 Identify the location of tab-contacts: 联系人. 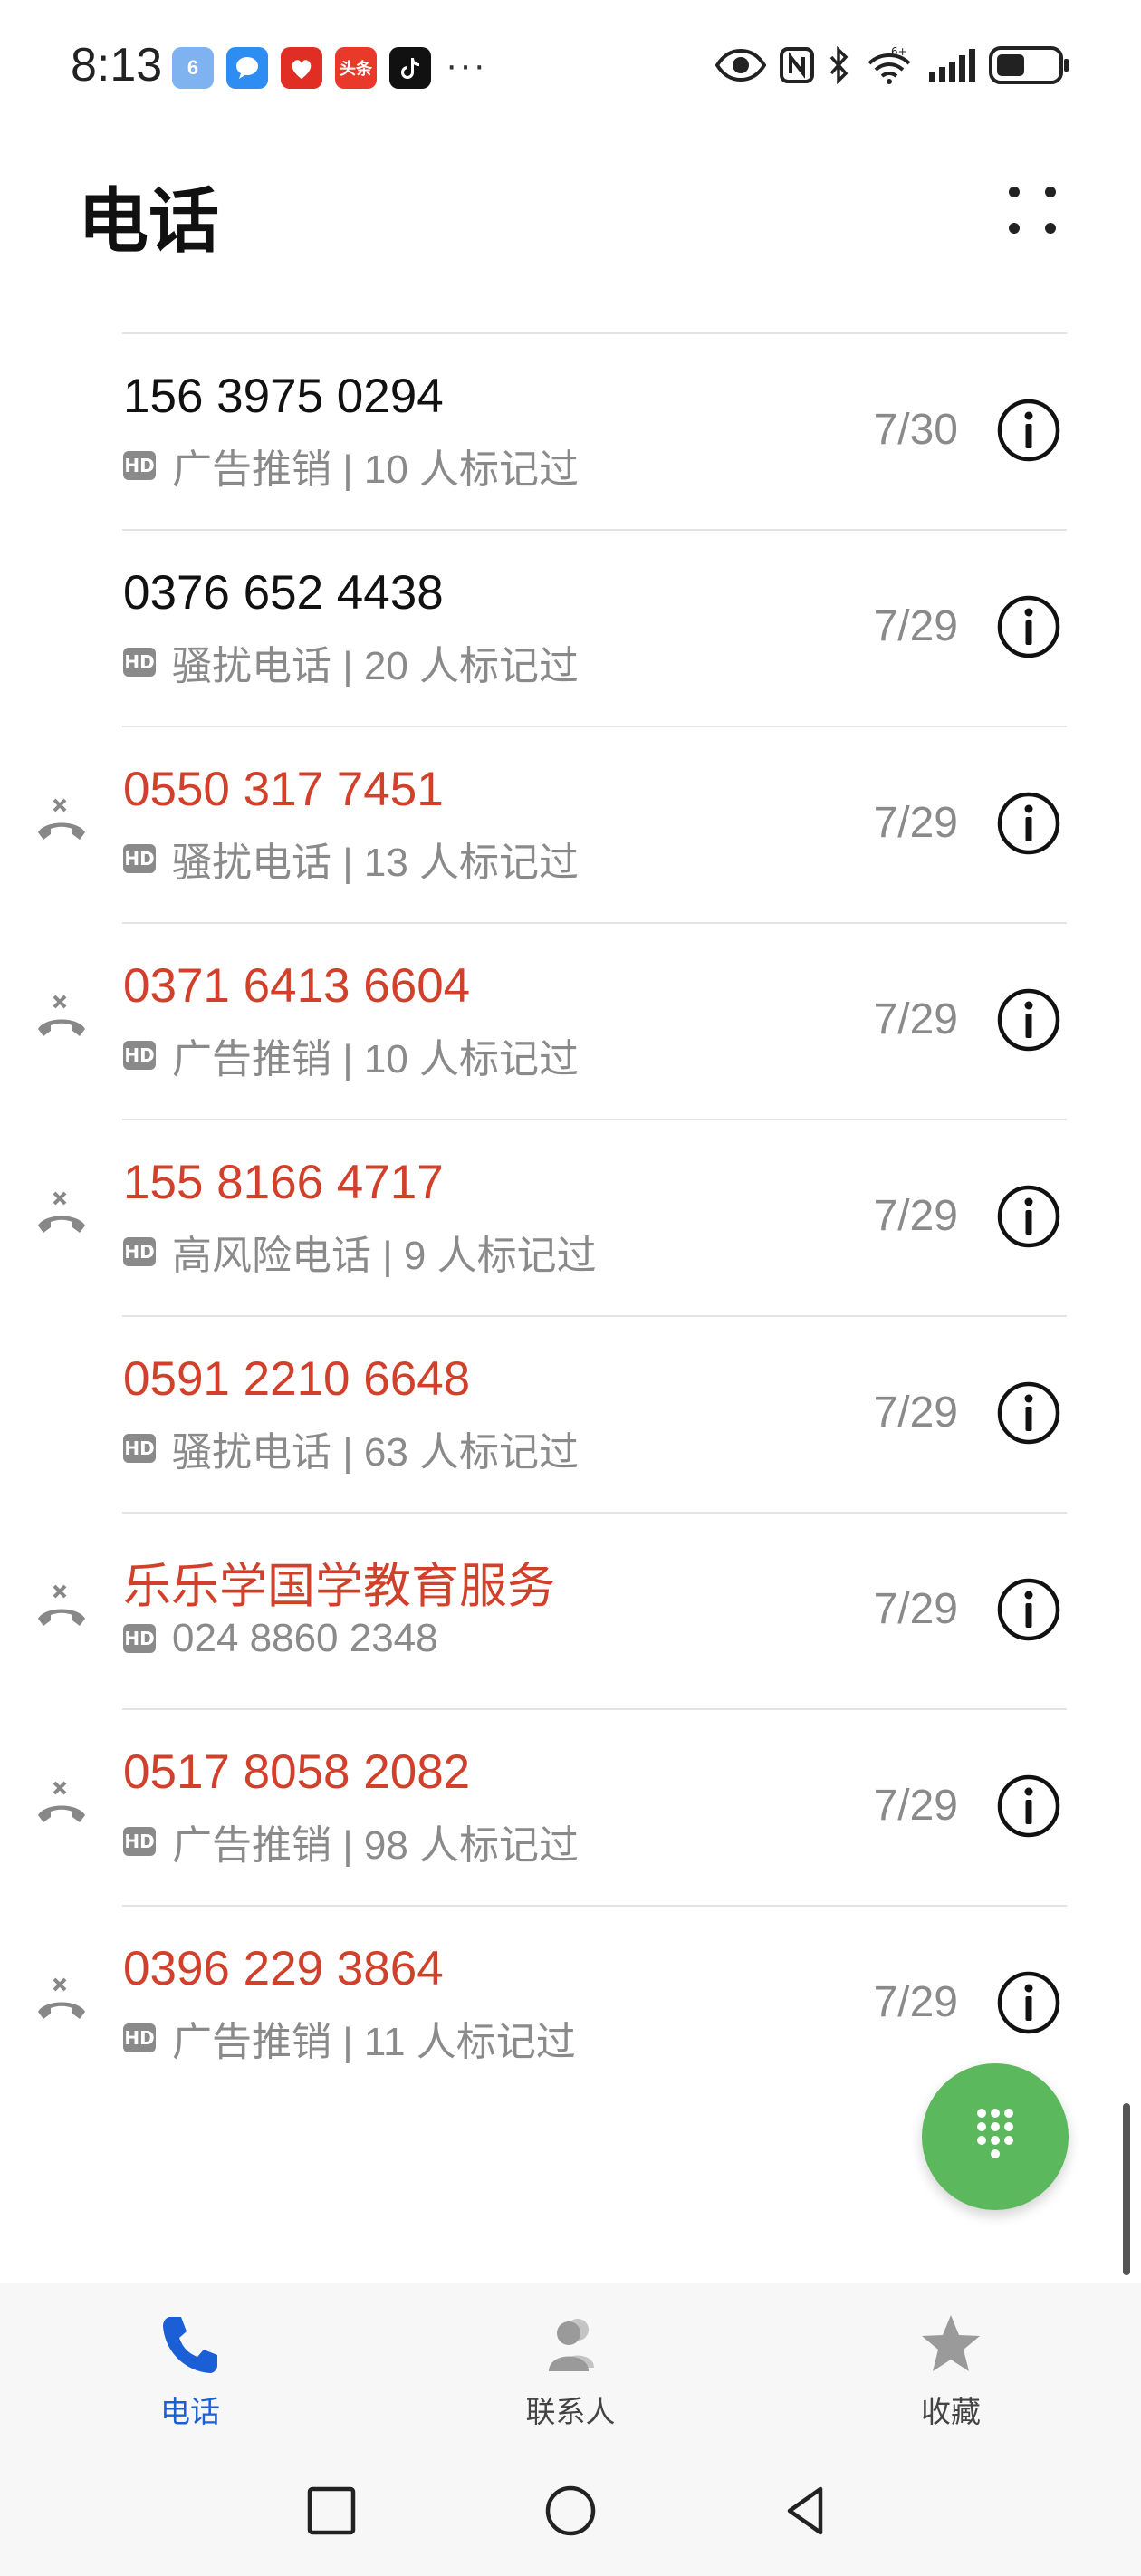
(570, 2370).